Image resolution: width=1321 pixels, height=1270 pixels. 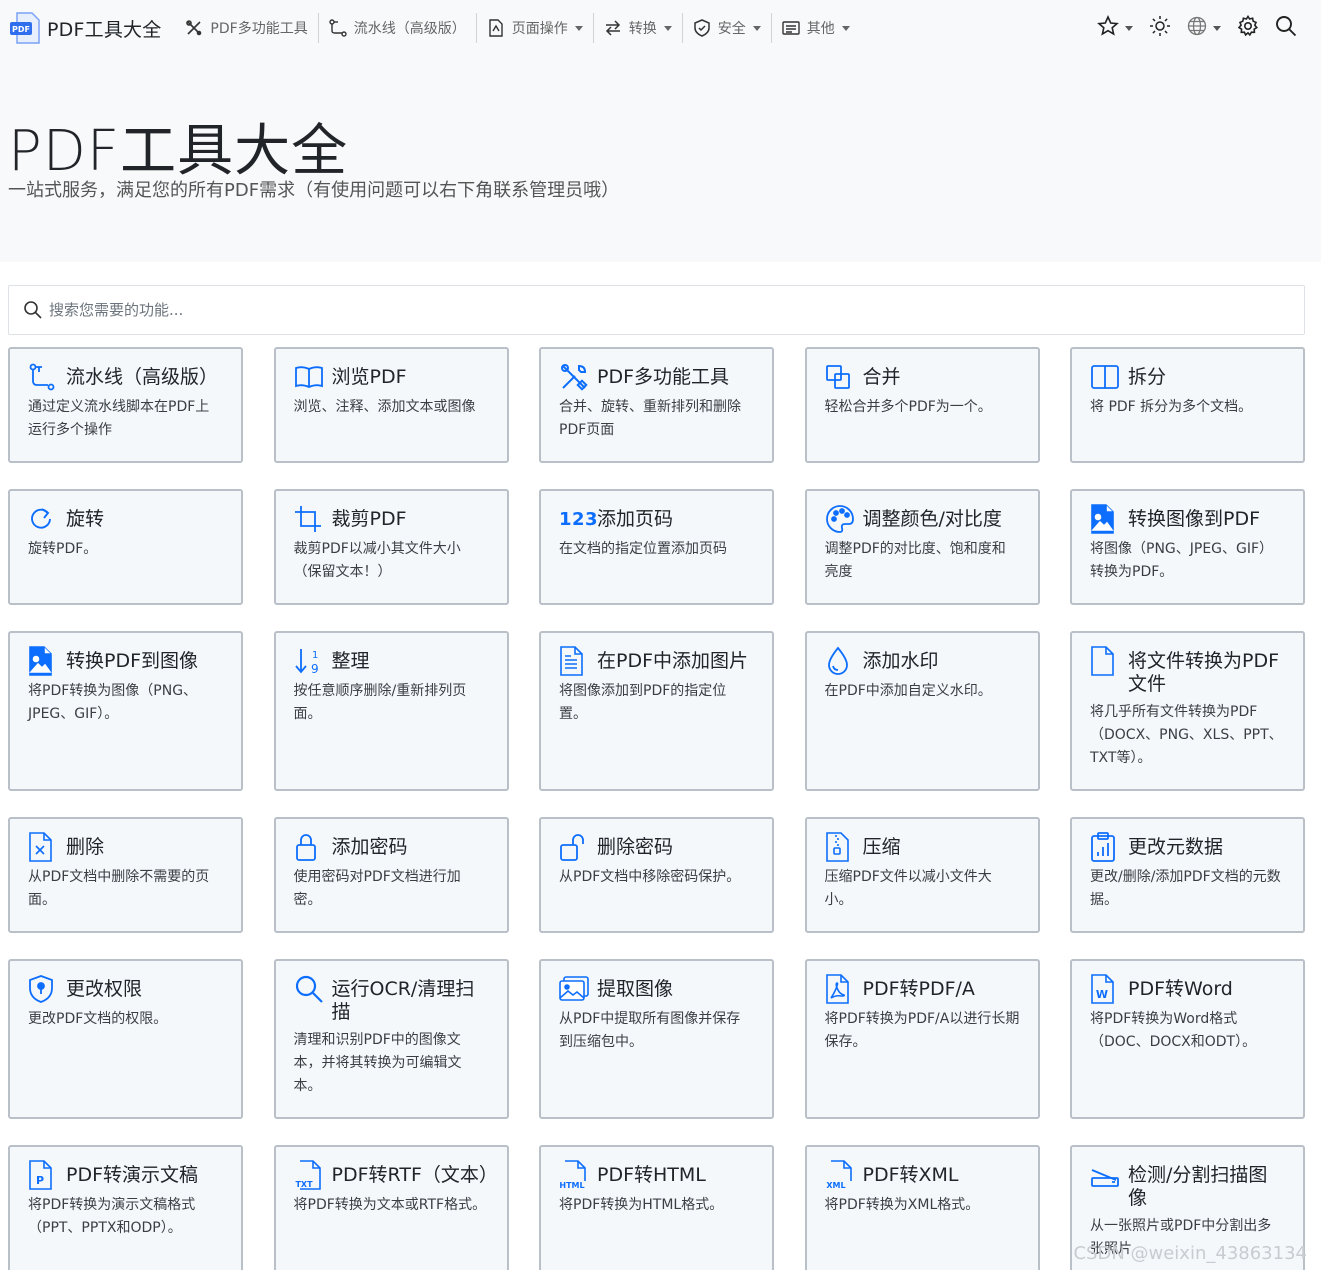 I want to click on tool-card-header: 压缩, so click(x=922, y=847).